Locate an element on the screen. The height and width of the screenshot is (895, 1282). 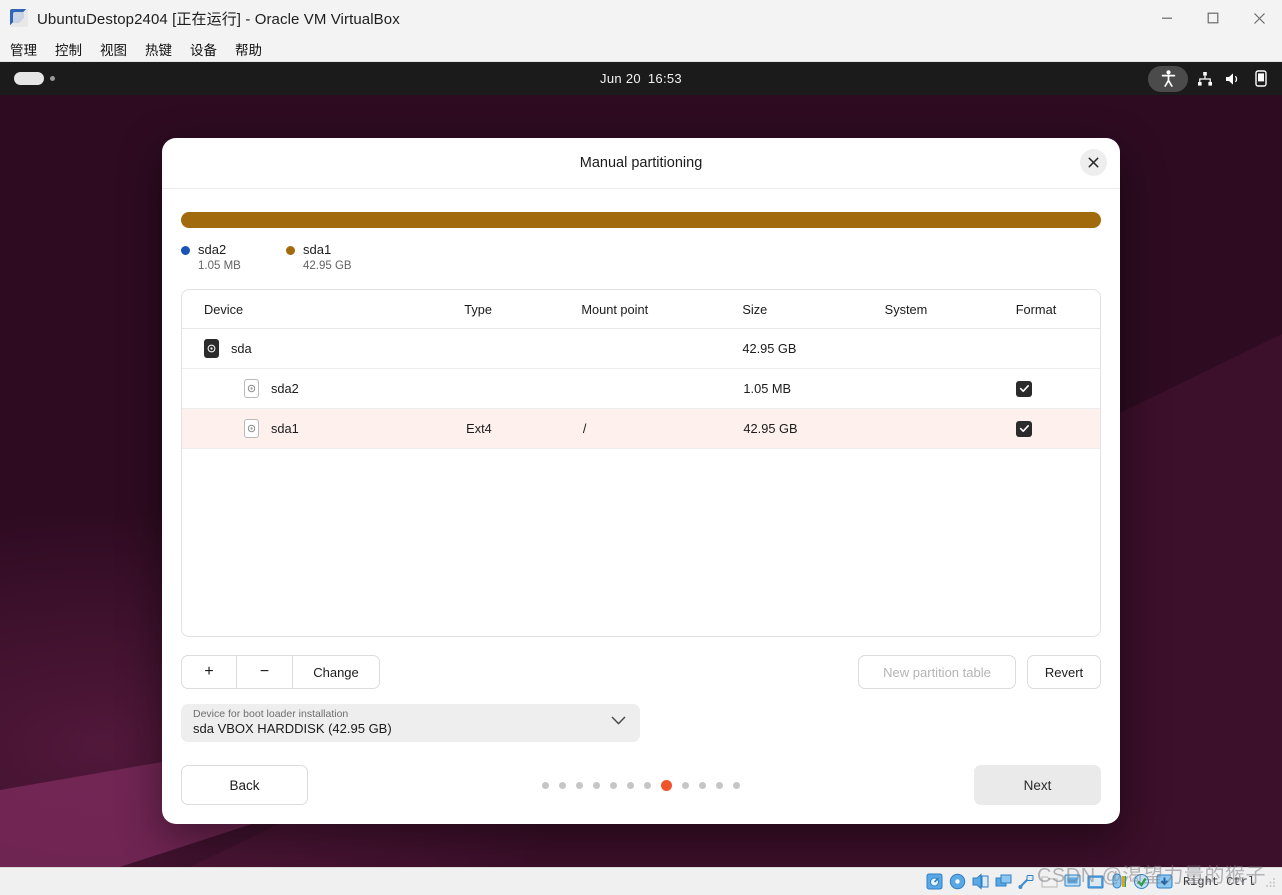
power-button is located at coordinates (1261, 79).